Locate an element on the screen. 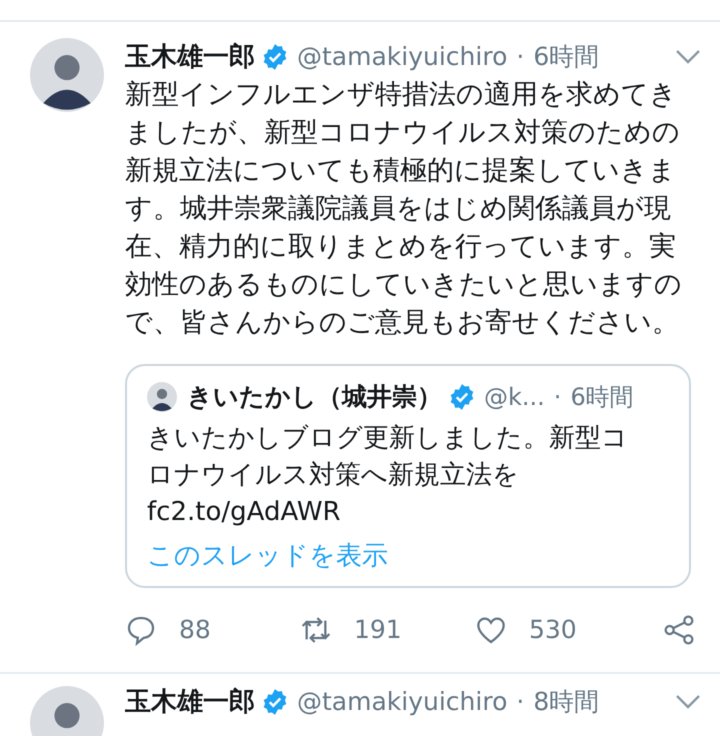  reply-icon is located at coordinates (141, 630).